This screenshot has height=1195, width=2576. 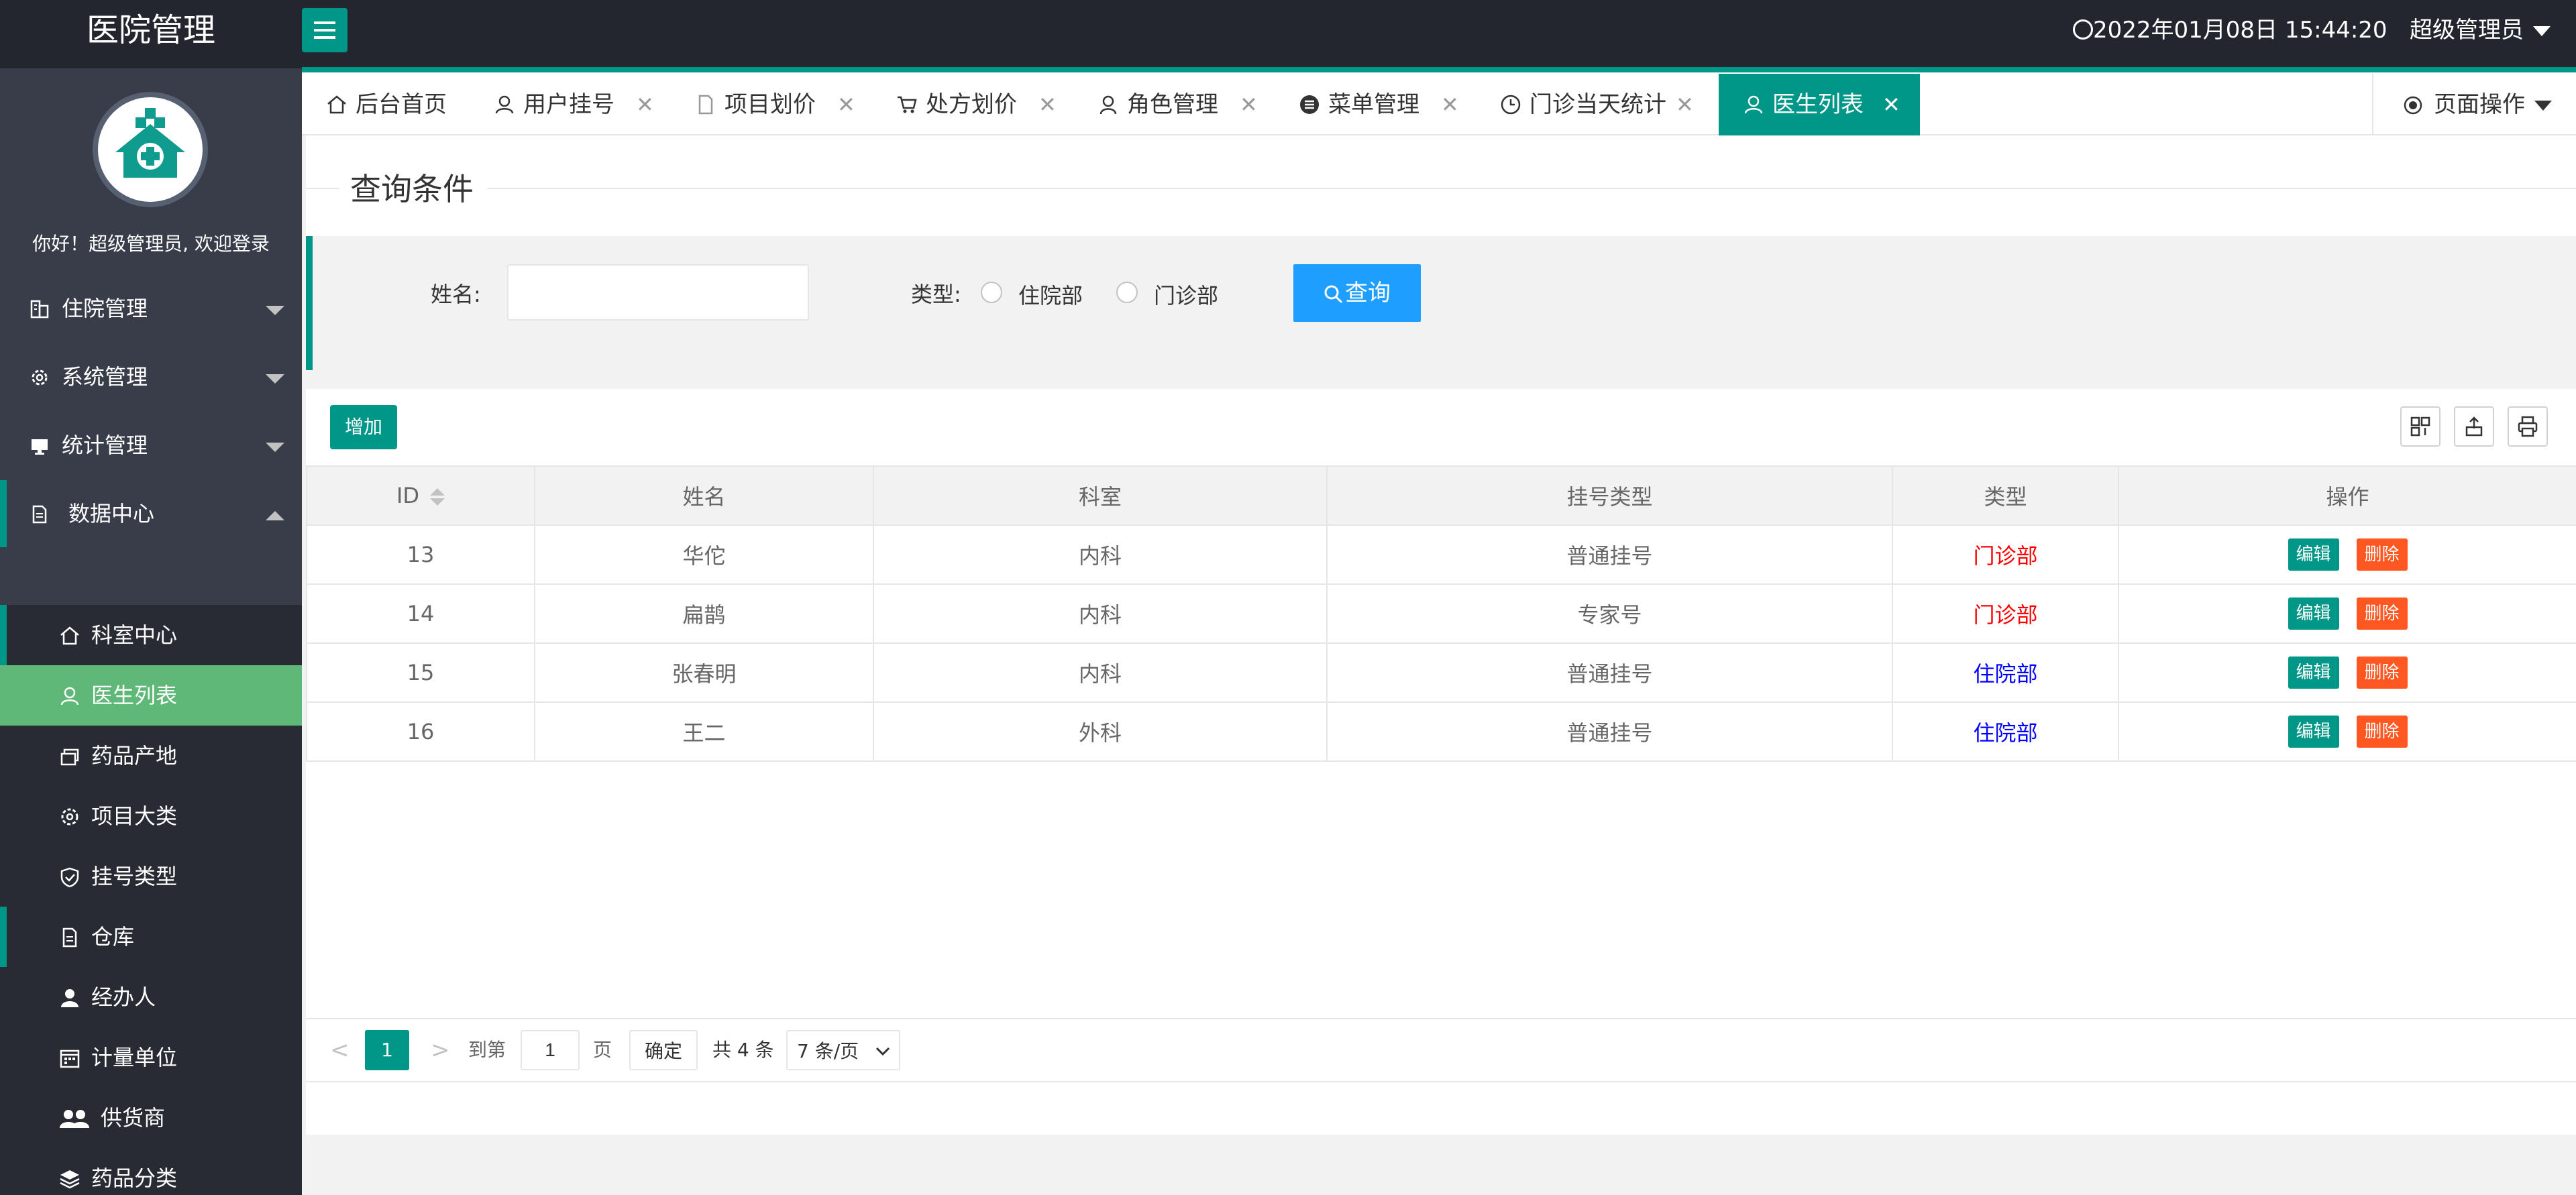 What do you see at coordinates (2083, 29) in the screenshot?
I see `clock-icon` at bounding box center [2083, 29].